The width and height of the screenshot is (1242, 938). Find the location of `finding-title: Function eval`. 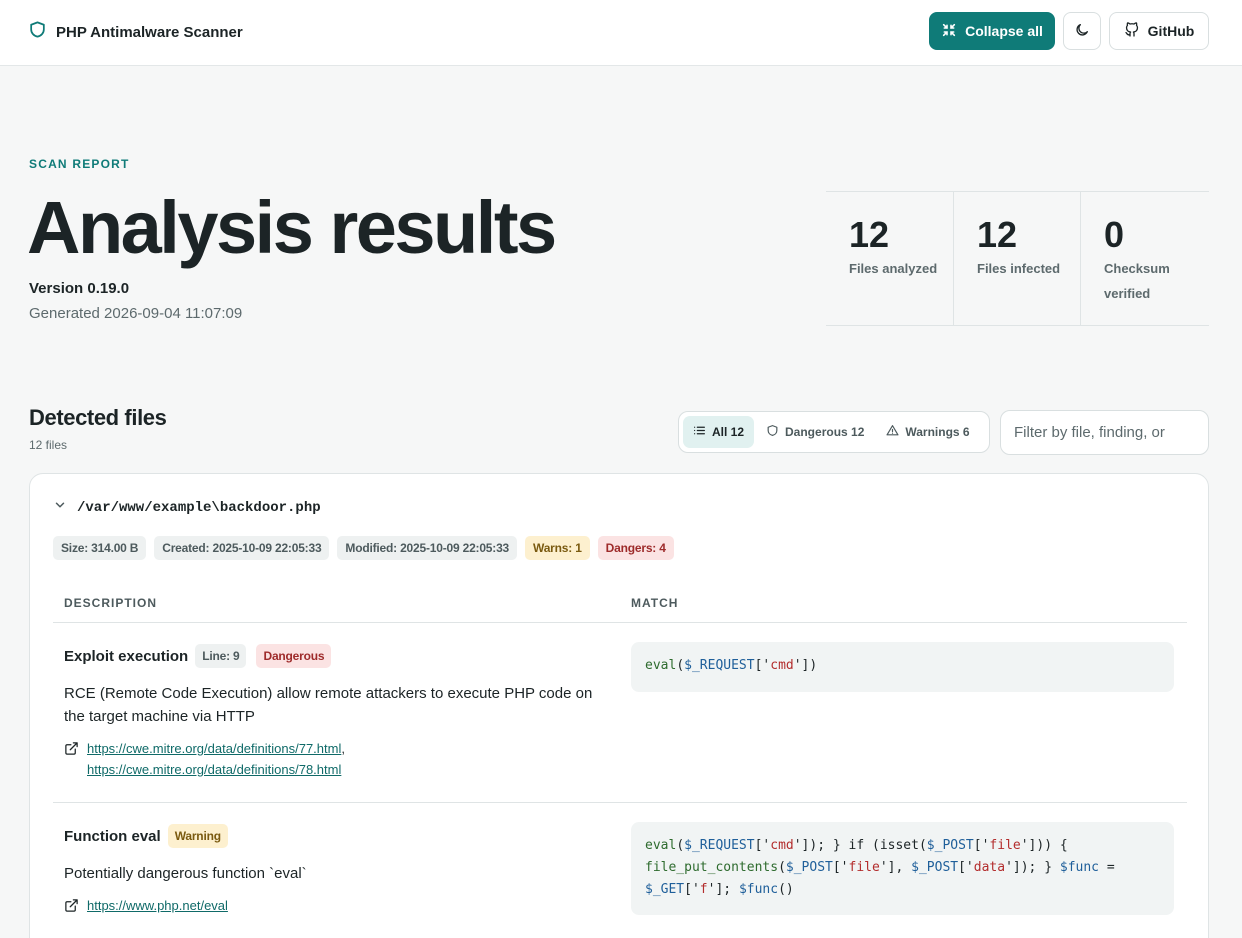

finding-title: Function eval is located at coordinates (112, 836).